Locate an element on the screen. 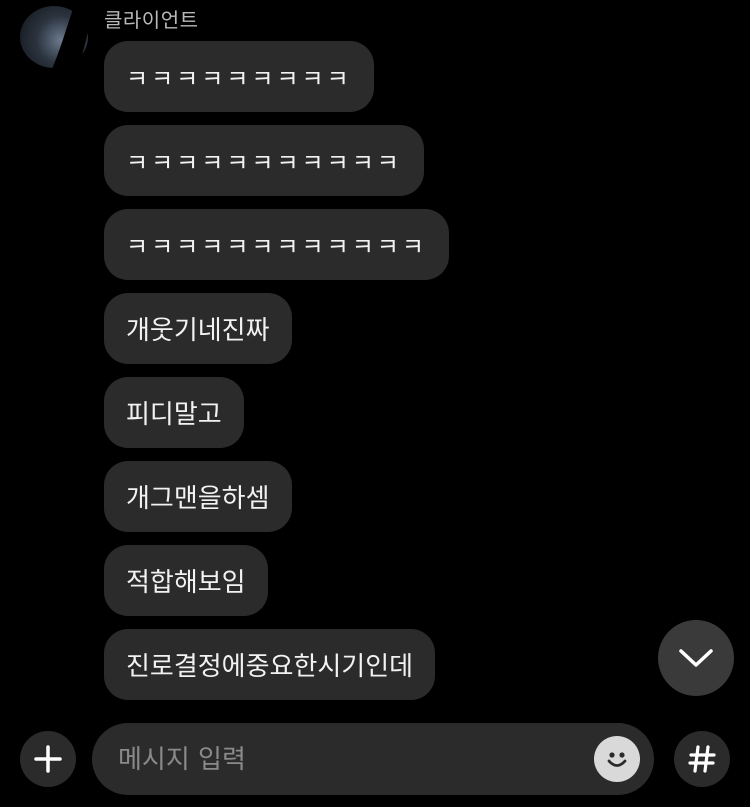  emoji-button is located at coordinates (617, 759).